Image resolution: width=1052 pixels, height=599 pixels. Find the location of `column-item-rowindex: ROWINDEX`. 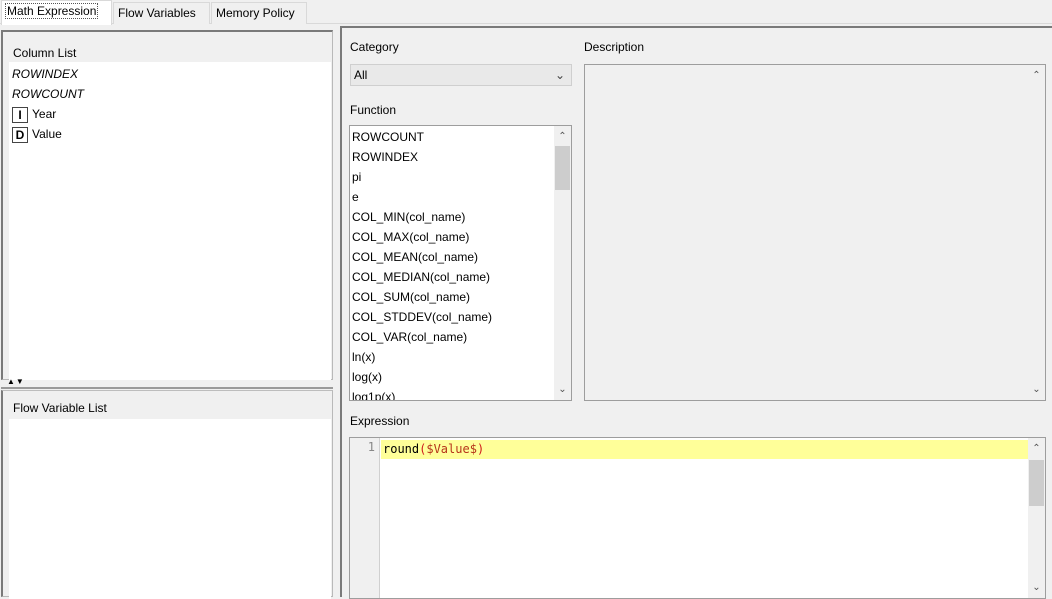

column-item-rowindex: ROWINDEX is located at coordinates (45, 74).